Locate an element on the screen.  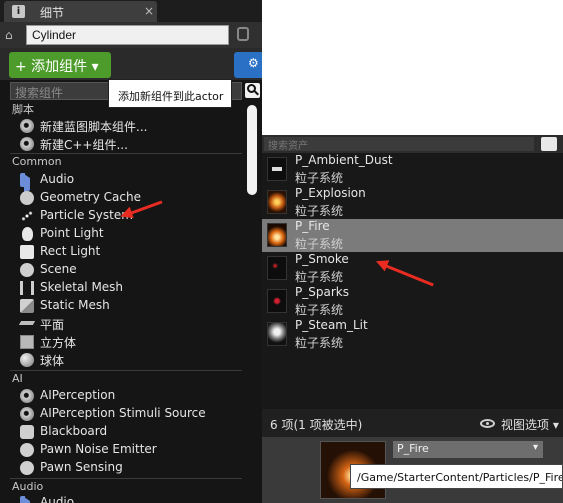
list-item-blackboard: Blackboard is located at coordinates (132, 432).